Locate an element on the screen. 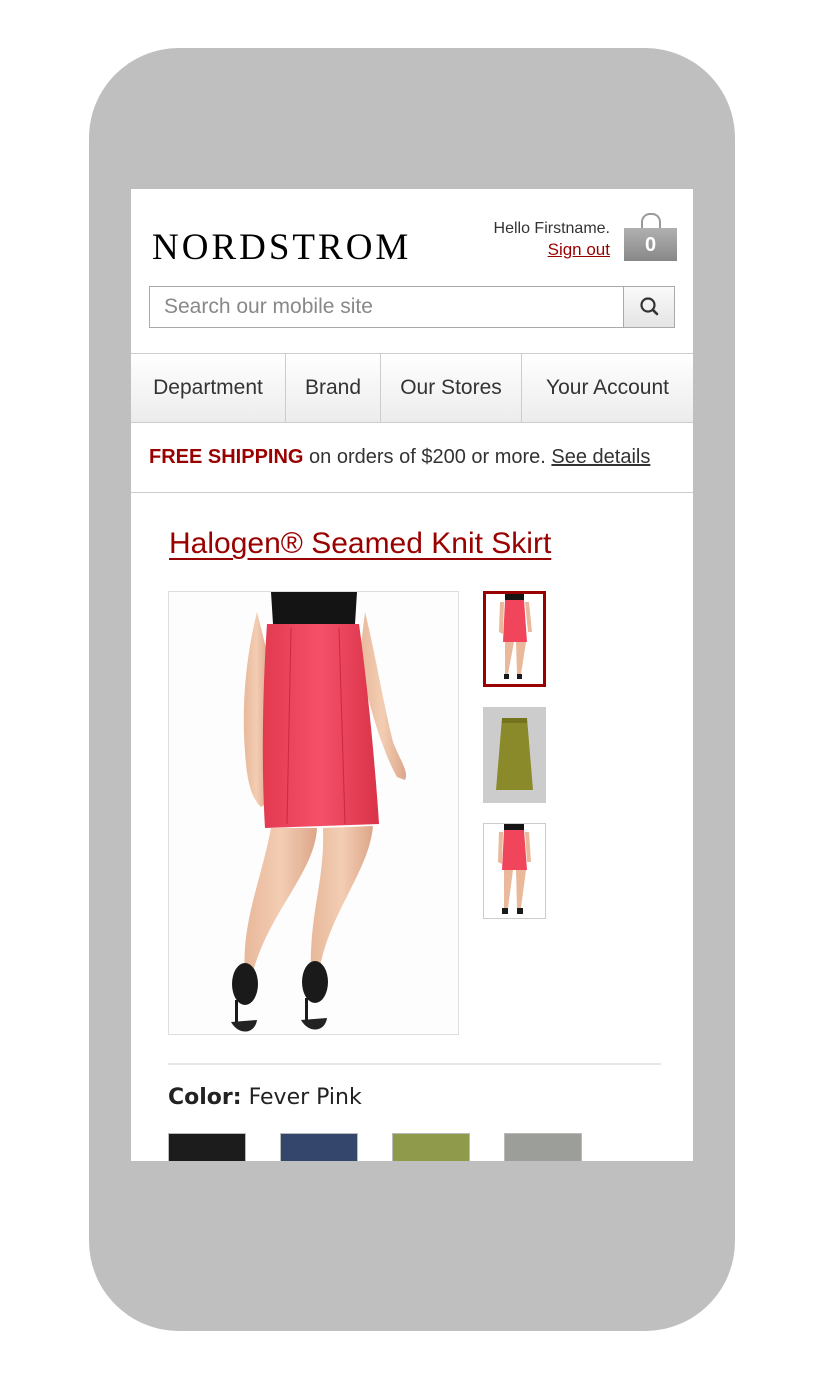 The width and height of the screenshot is (823, 1381). swatch-olive is located at coordinates (431, 1147).